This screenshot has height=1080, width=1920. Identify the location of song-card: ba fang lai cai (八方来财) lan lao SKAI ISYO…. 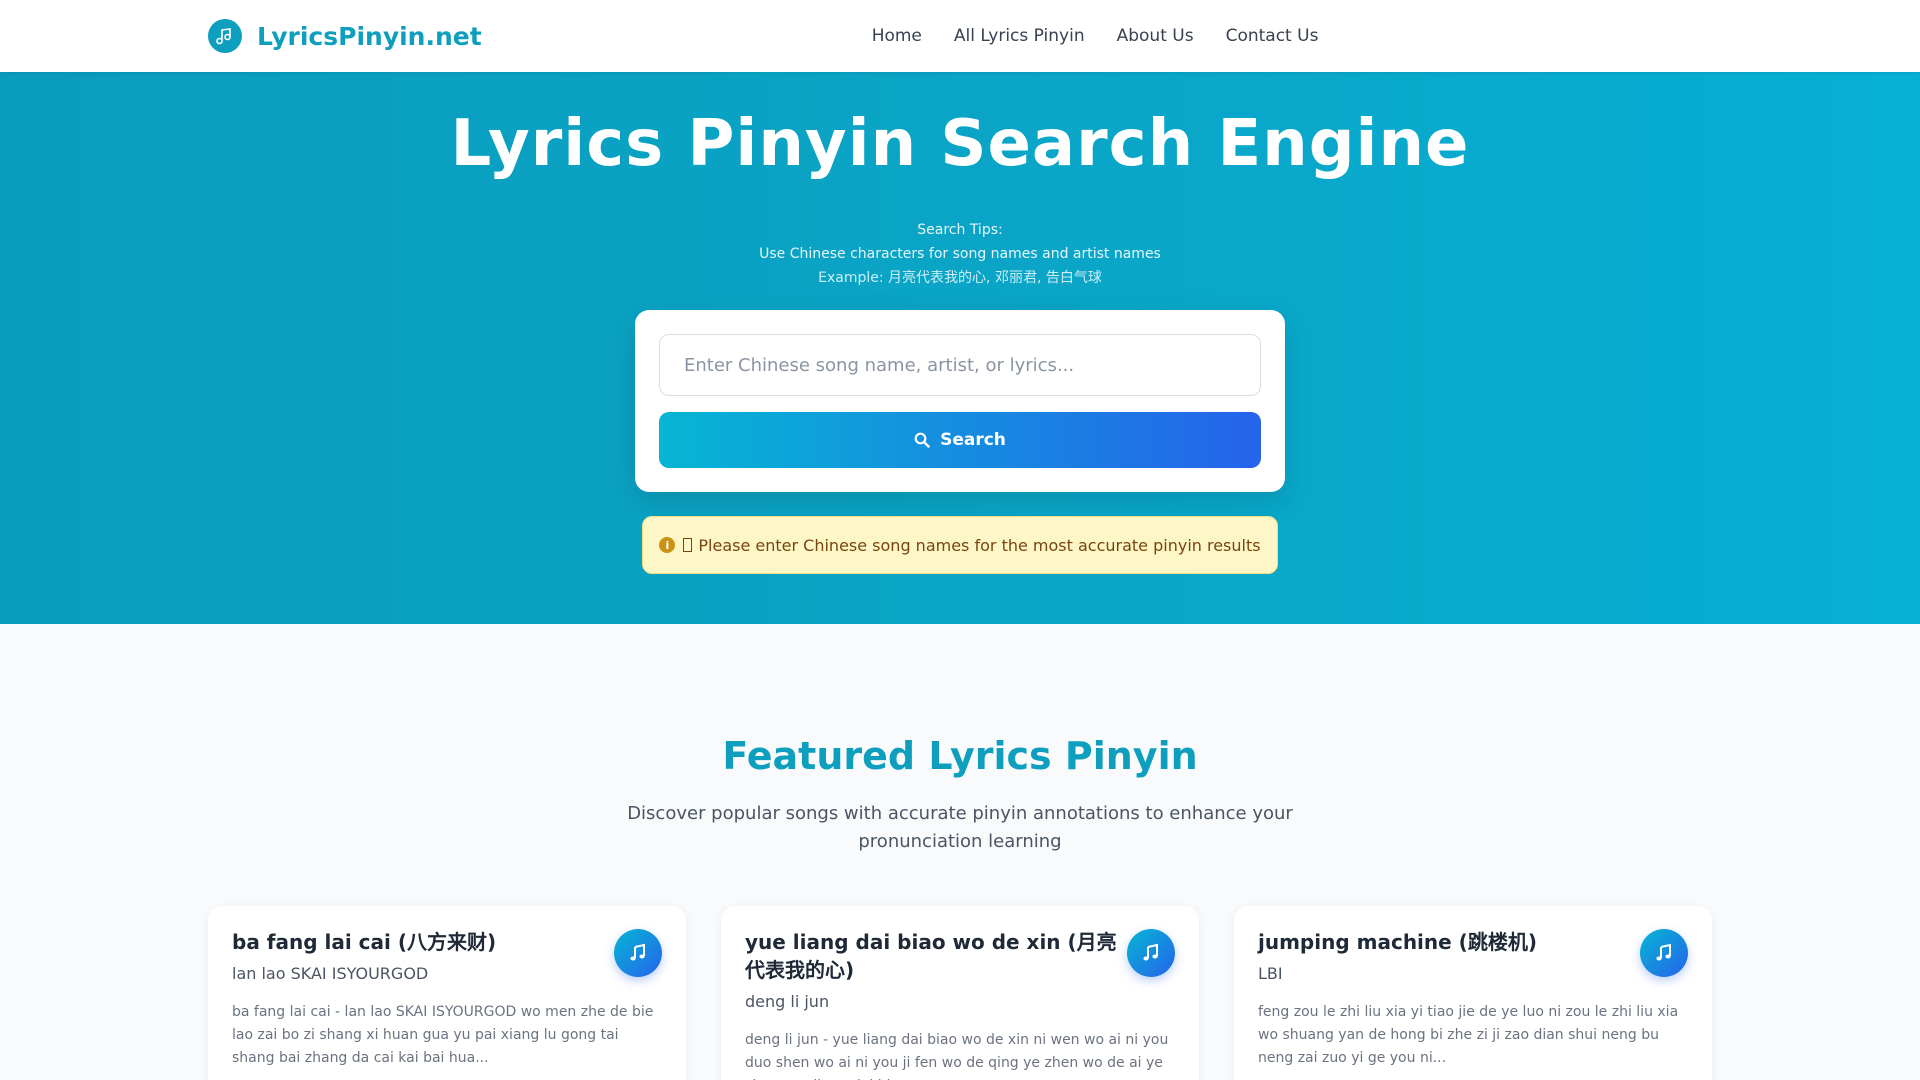
(447, 993).